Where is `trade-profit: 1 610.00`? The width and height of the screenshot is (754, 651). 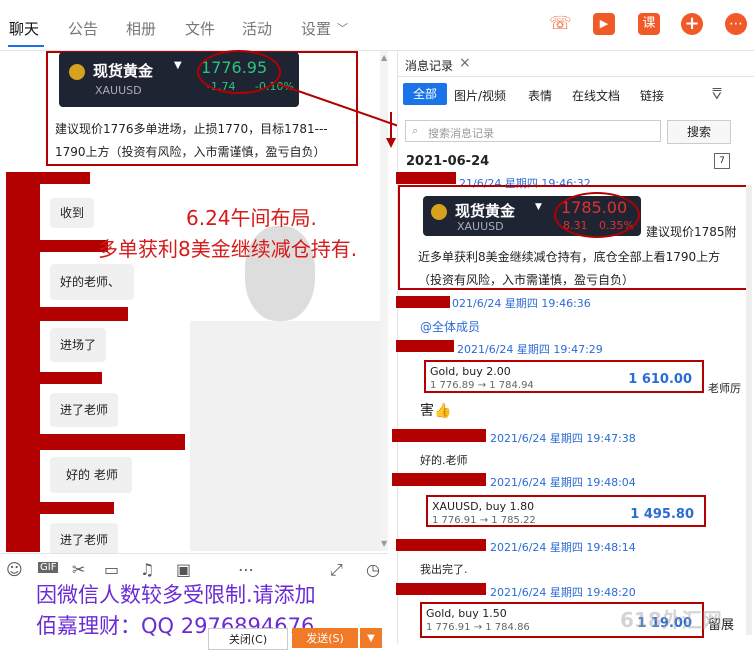 trade-profit: 1 610.00 is located at coordinates (660, 379).